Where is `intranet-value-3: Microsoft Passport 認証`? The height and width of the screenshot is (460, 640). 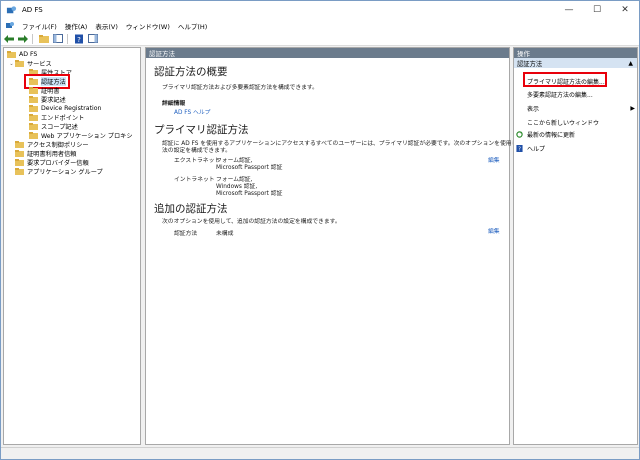
intranet-value-3: Microsoft Passport 認証 is located at coordinates (249, 194).